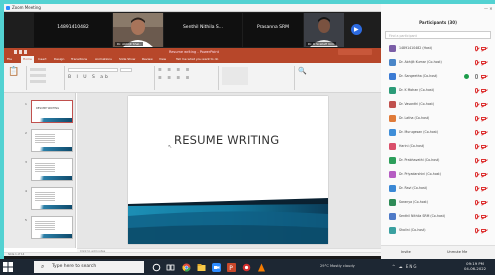  Describe the element at coordinates (438, 90) in the screenshot. I see `participant-row: Dr. K Mohan (Co-host)` at that location.